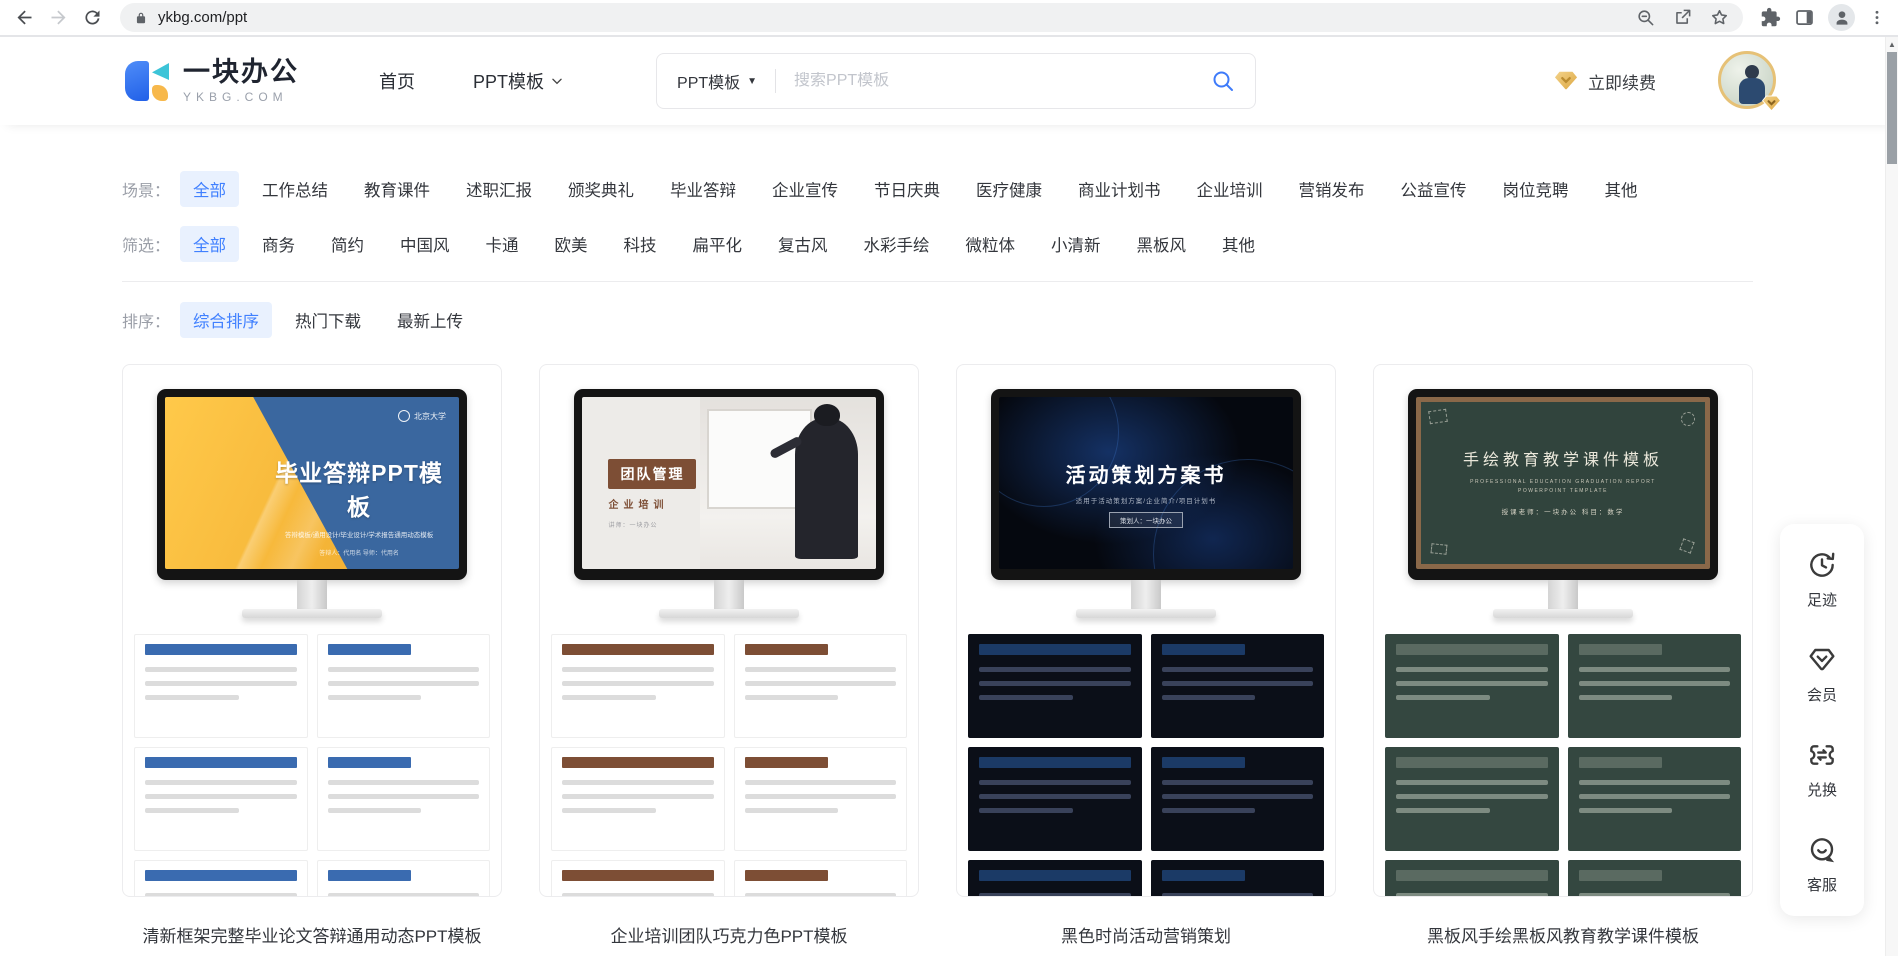 The width and height of the screenshot is (1898, 956). What do you see at coordinates (518, 81) in the screenshot?
I see `nav-ppt-templates: PPT模板` at bounding box center [518, 81].